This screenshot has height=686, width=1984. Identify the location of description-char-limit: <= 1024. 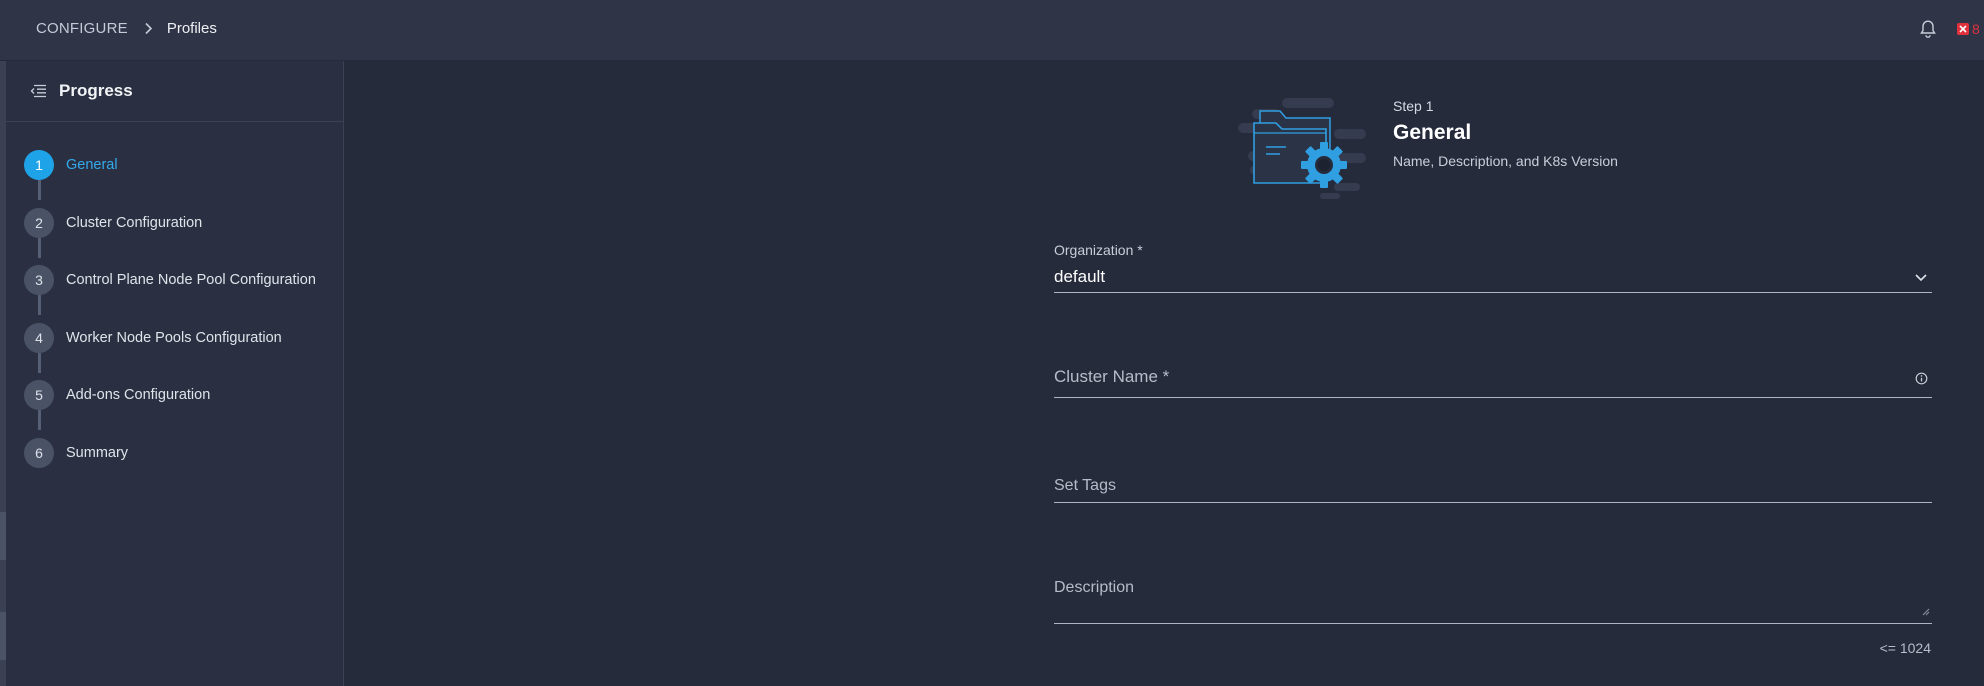
(1905, 648).